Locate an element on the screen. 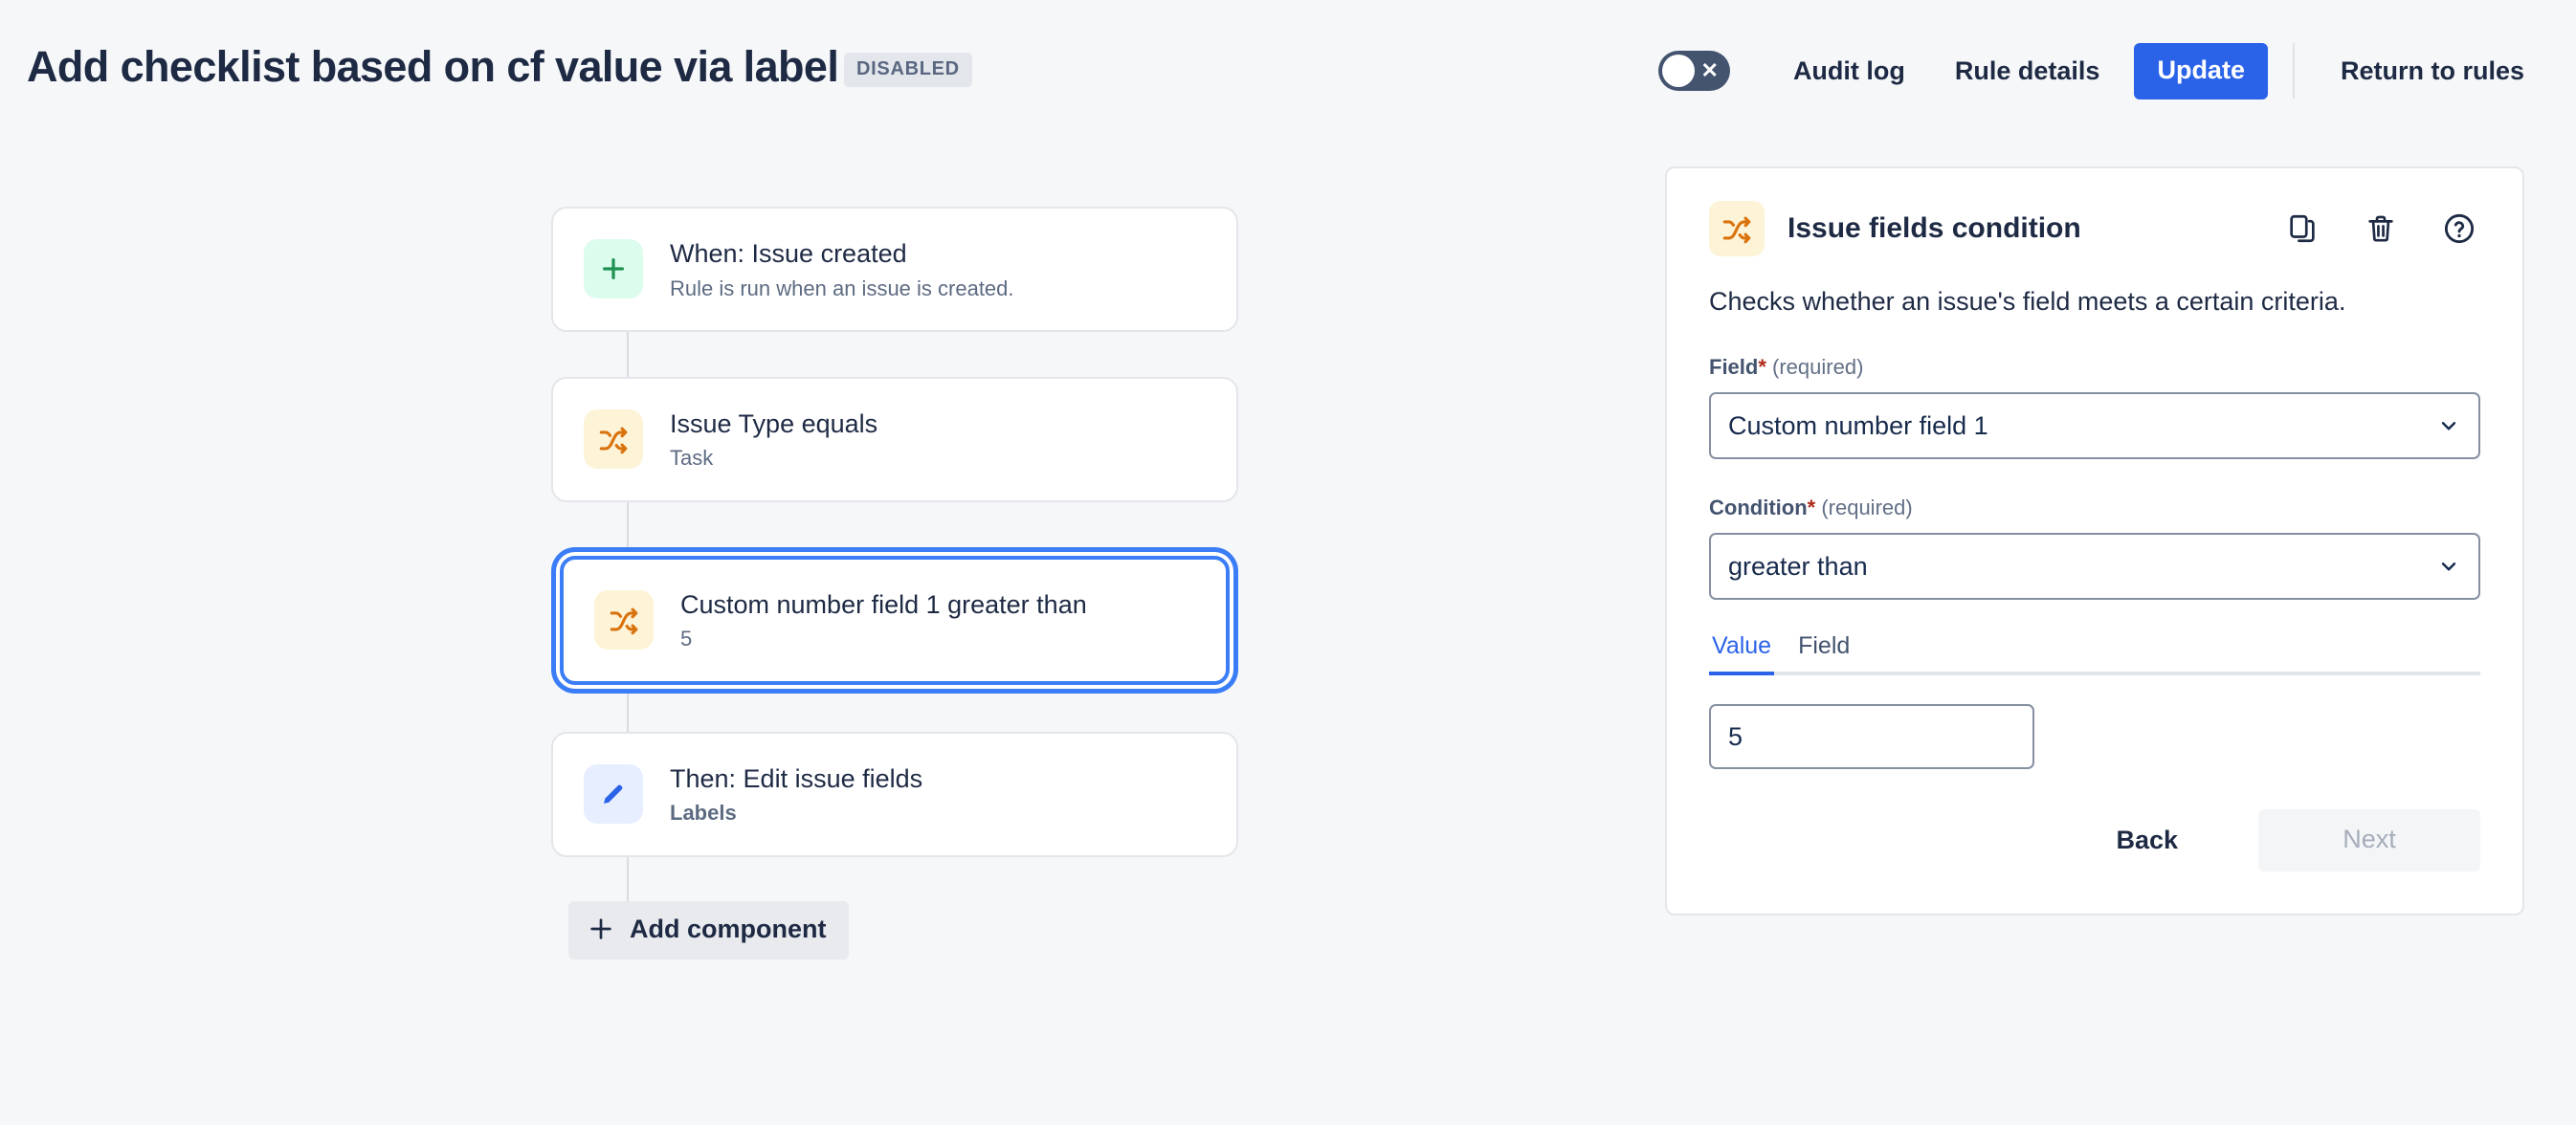  value-source-tabs: Value Field is located at coordinates (2094, 654).